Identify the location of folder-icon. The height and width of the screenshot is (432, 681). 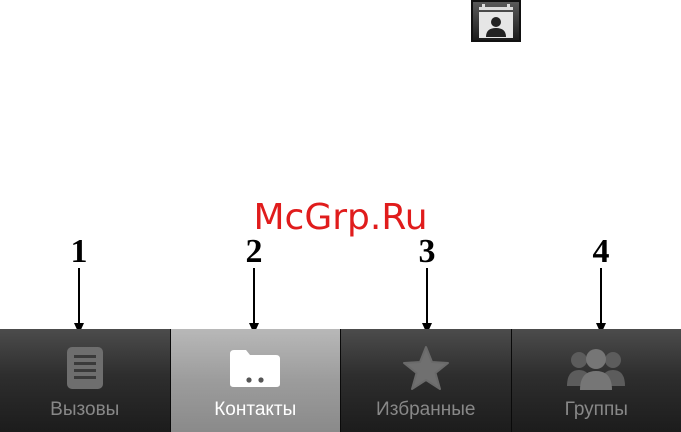
(256, 368).